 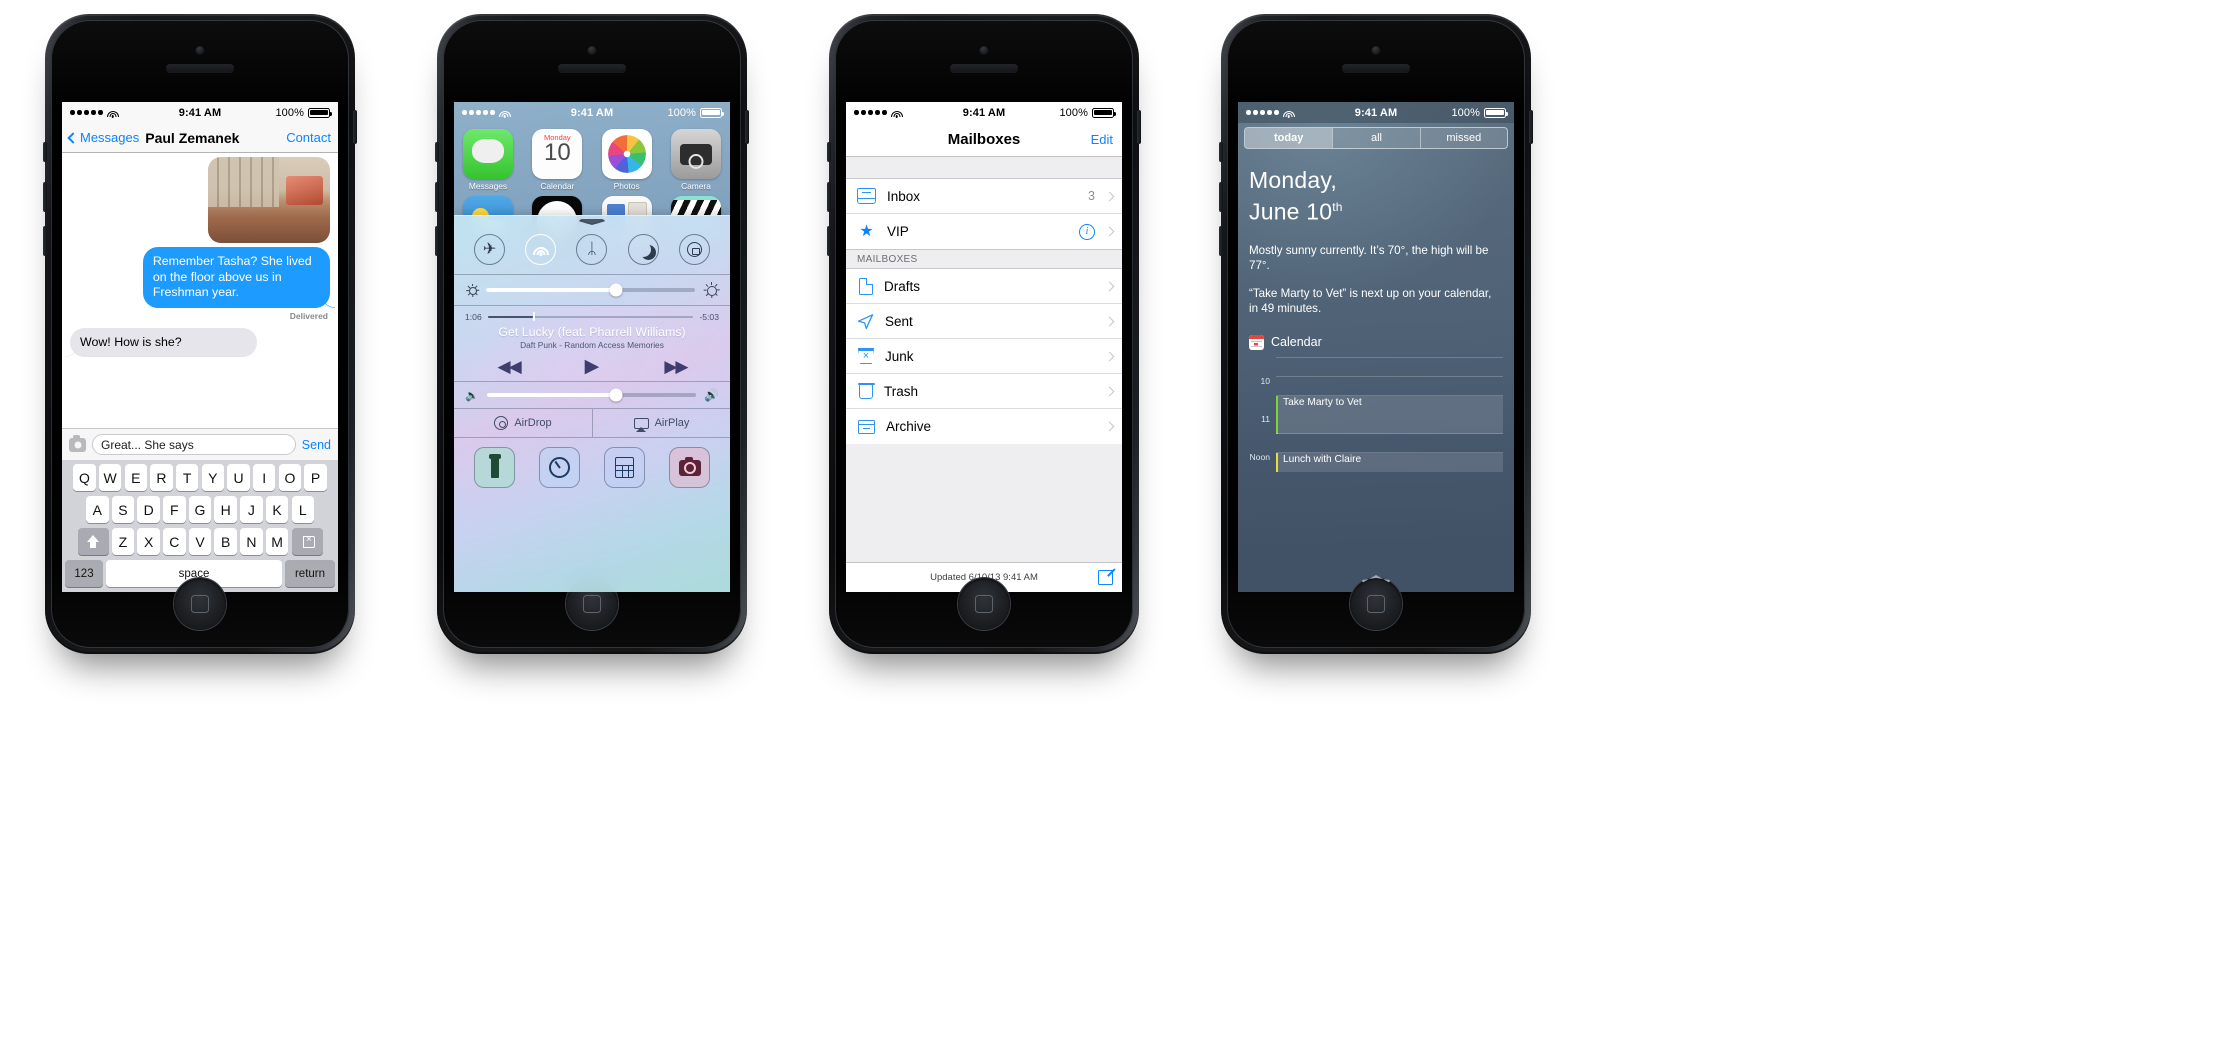 I want to click on key-d: D, so click(x=148, y=509).